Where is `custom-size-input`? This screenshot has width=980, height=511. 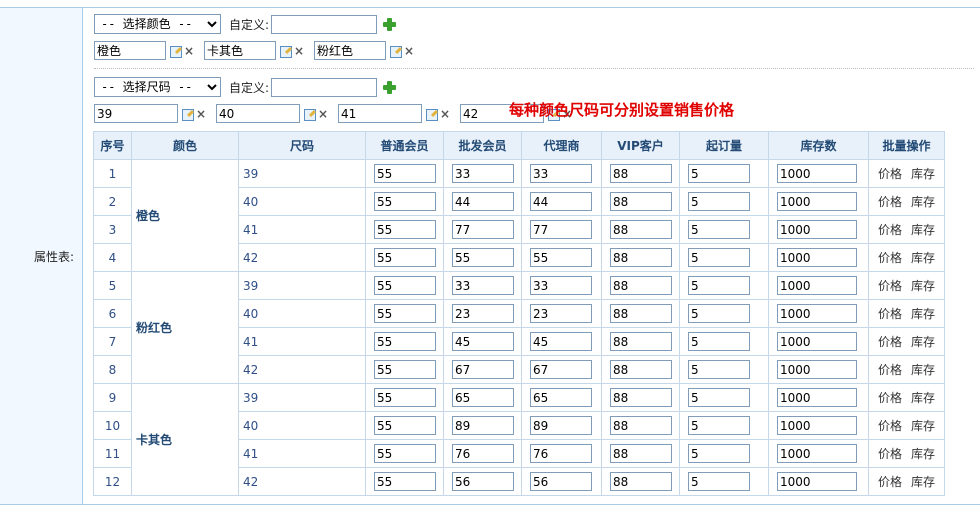 custom-size-input is located at coordinates (324, 87).